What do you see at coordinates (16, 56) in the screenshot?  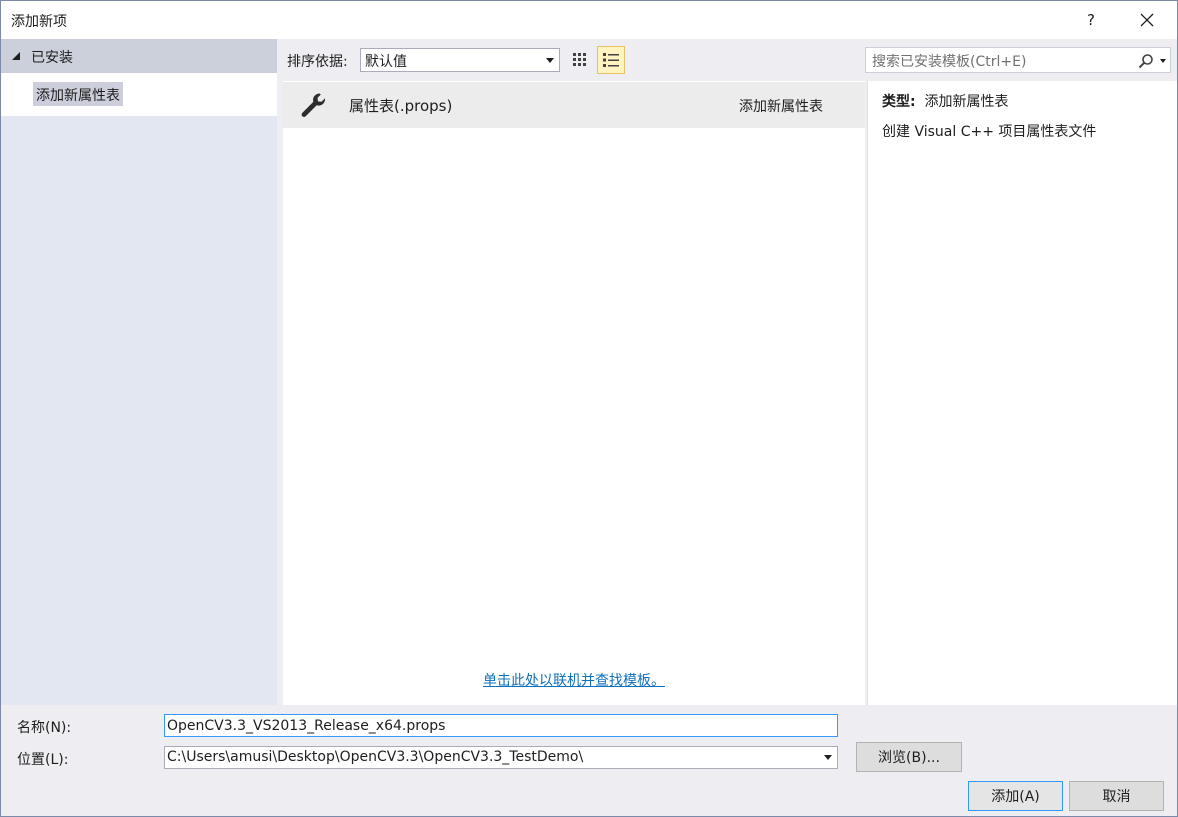 I see `expand-arrow-icon` at bounding box center [16, 56].